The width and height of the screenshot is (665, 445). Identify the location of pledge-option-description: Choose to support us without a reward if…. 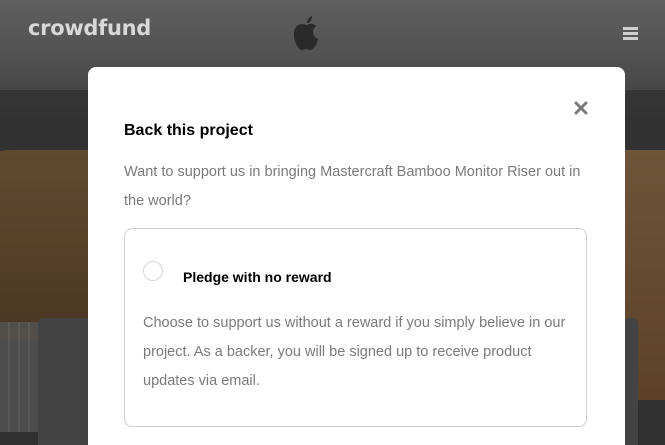
(354, 352).